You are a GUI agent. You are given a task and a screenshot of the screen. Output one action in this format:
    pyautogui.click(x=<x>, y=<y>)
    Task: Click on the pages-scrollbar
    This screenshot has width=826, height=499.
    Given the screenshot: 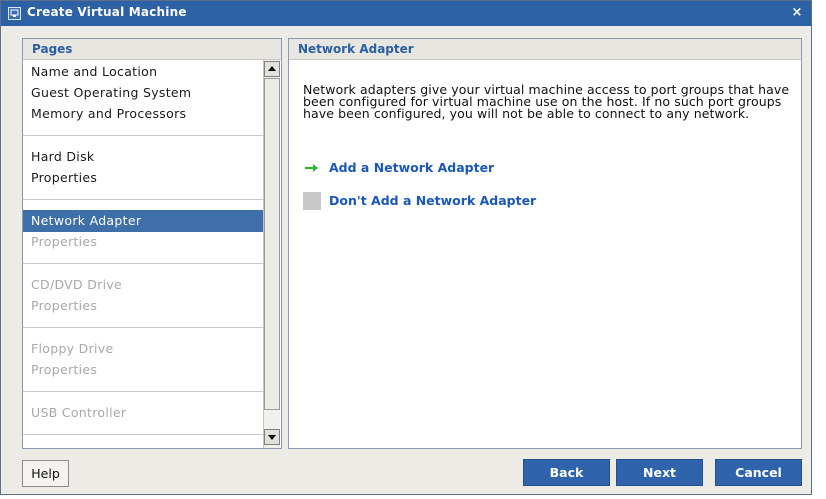 What is the action you would take?
    pyautogui.click(x=271, y=254)
    